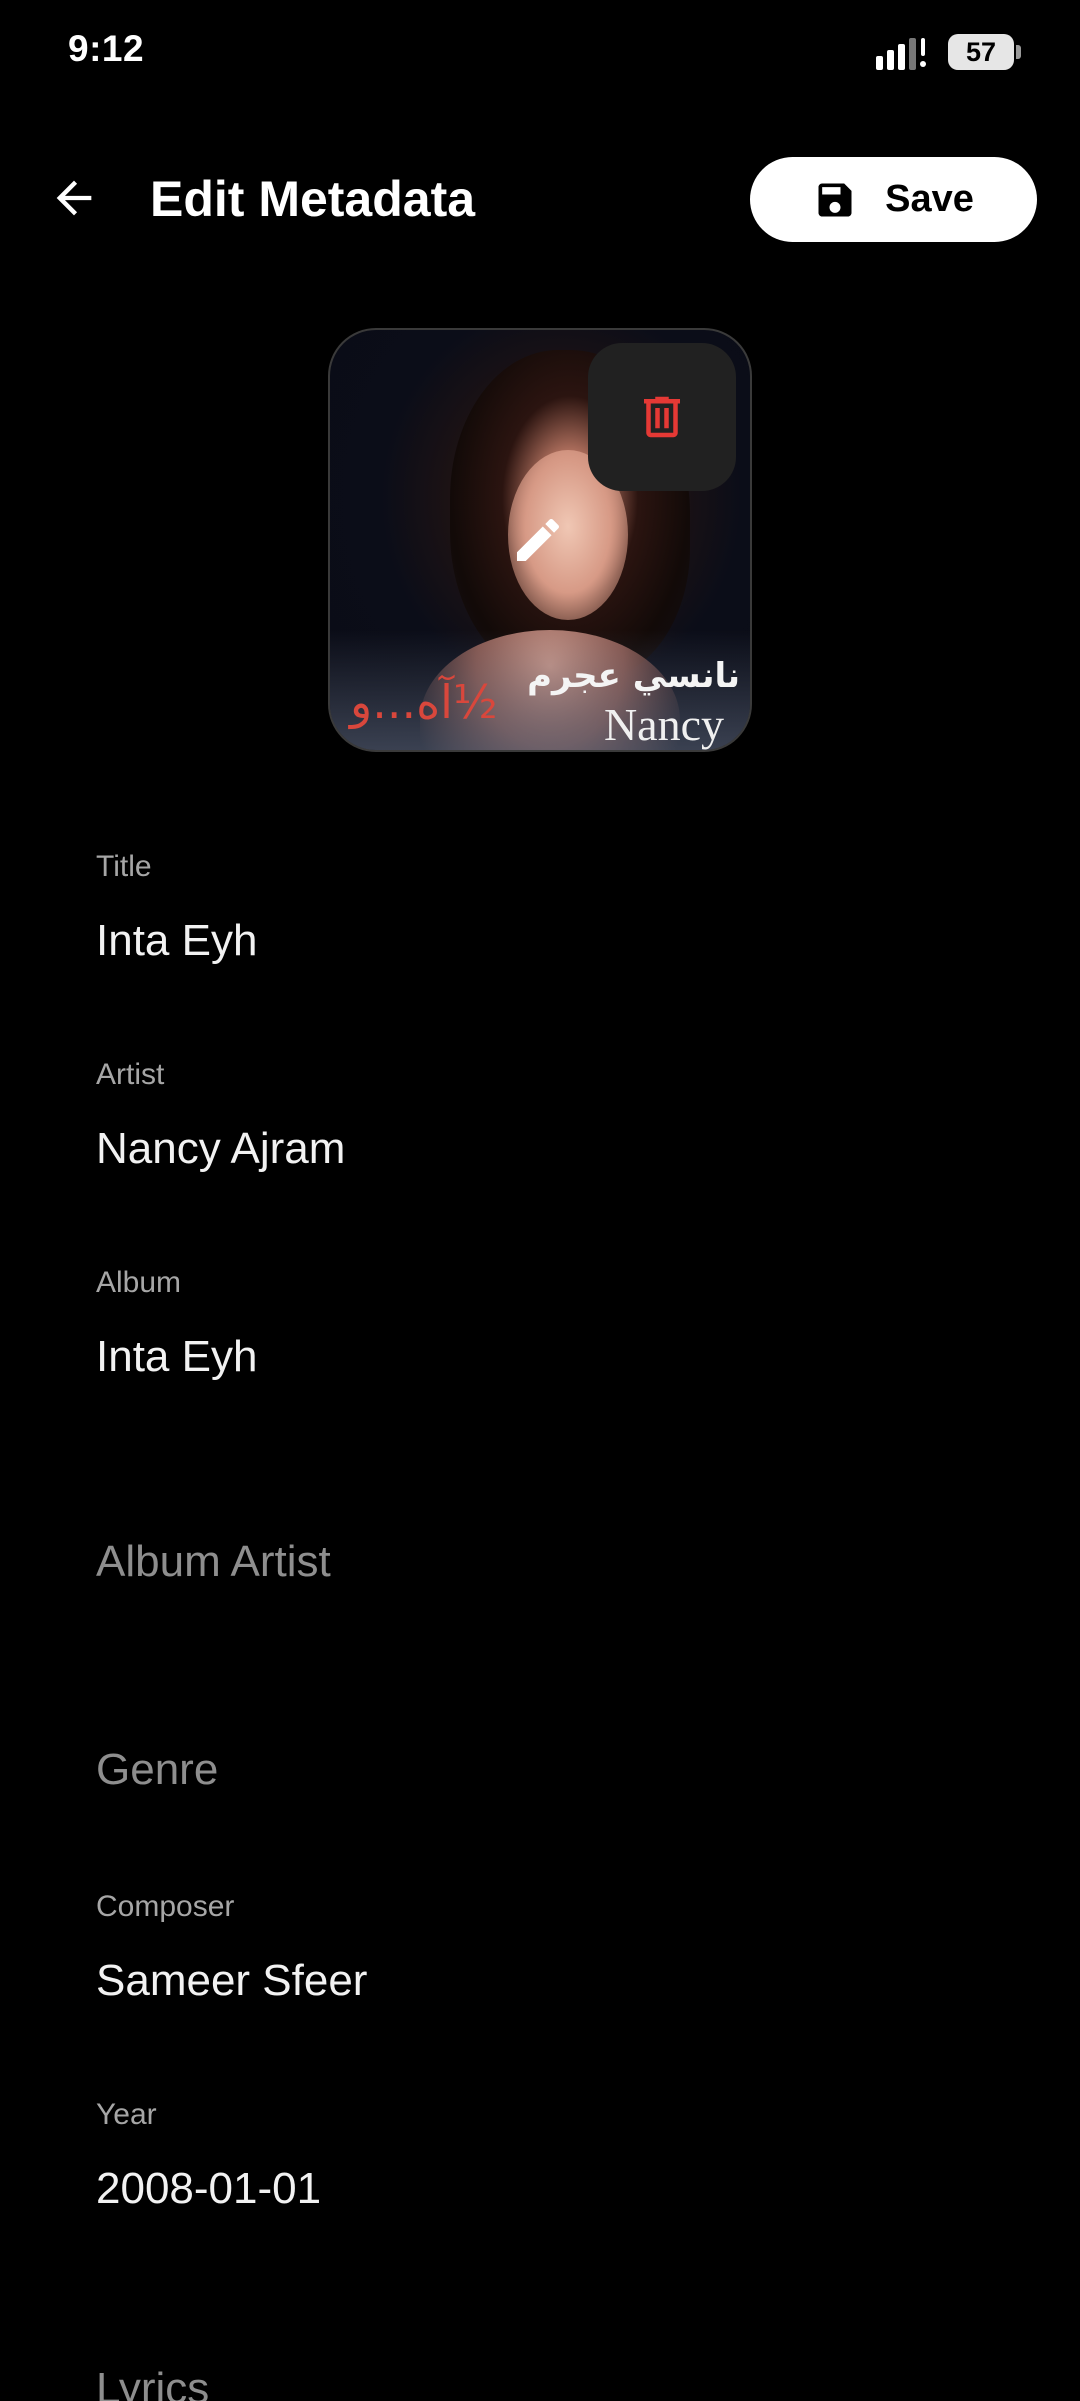 The width and height of the screenshot is (1080, 2401). I want to click on year-field: 2008-01-01, so click(208, 2189).